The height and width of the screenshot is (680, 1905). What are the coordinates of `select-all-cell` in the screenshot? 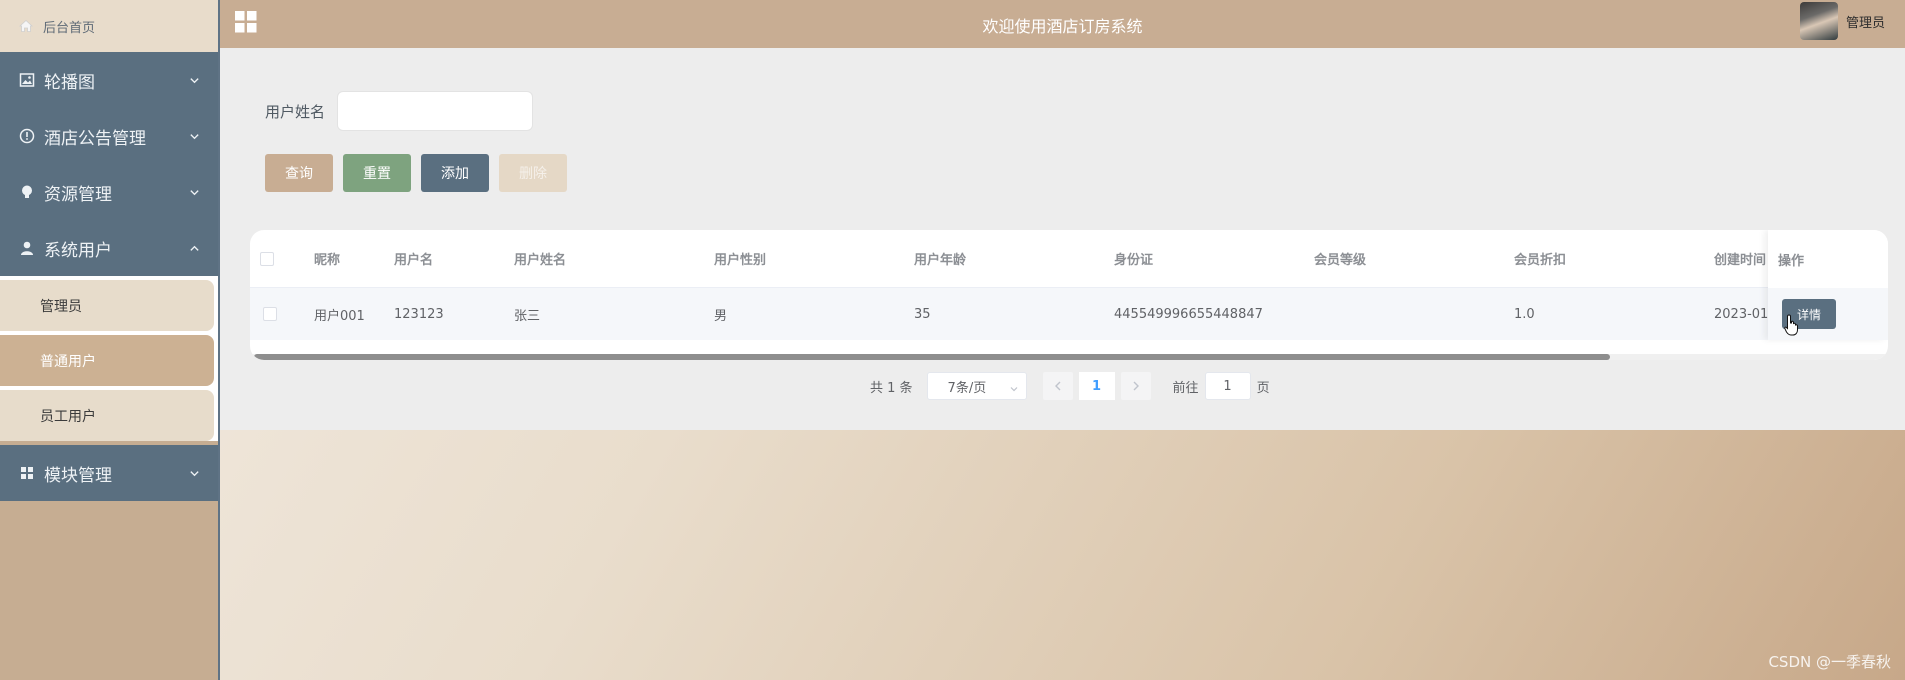 It's located at (270, 258).